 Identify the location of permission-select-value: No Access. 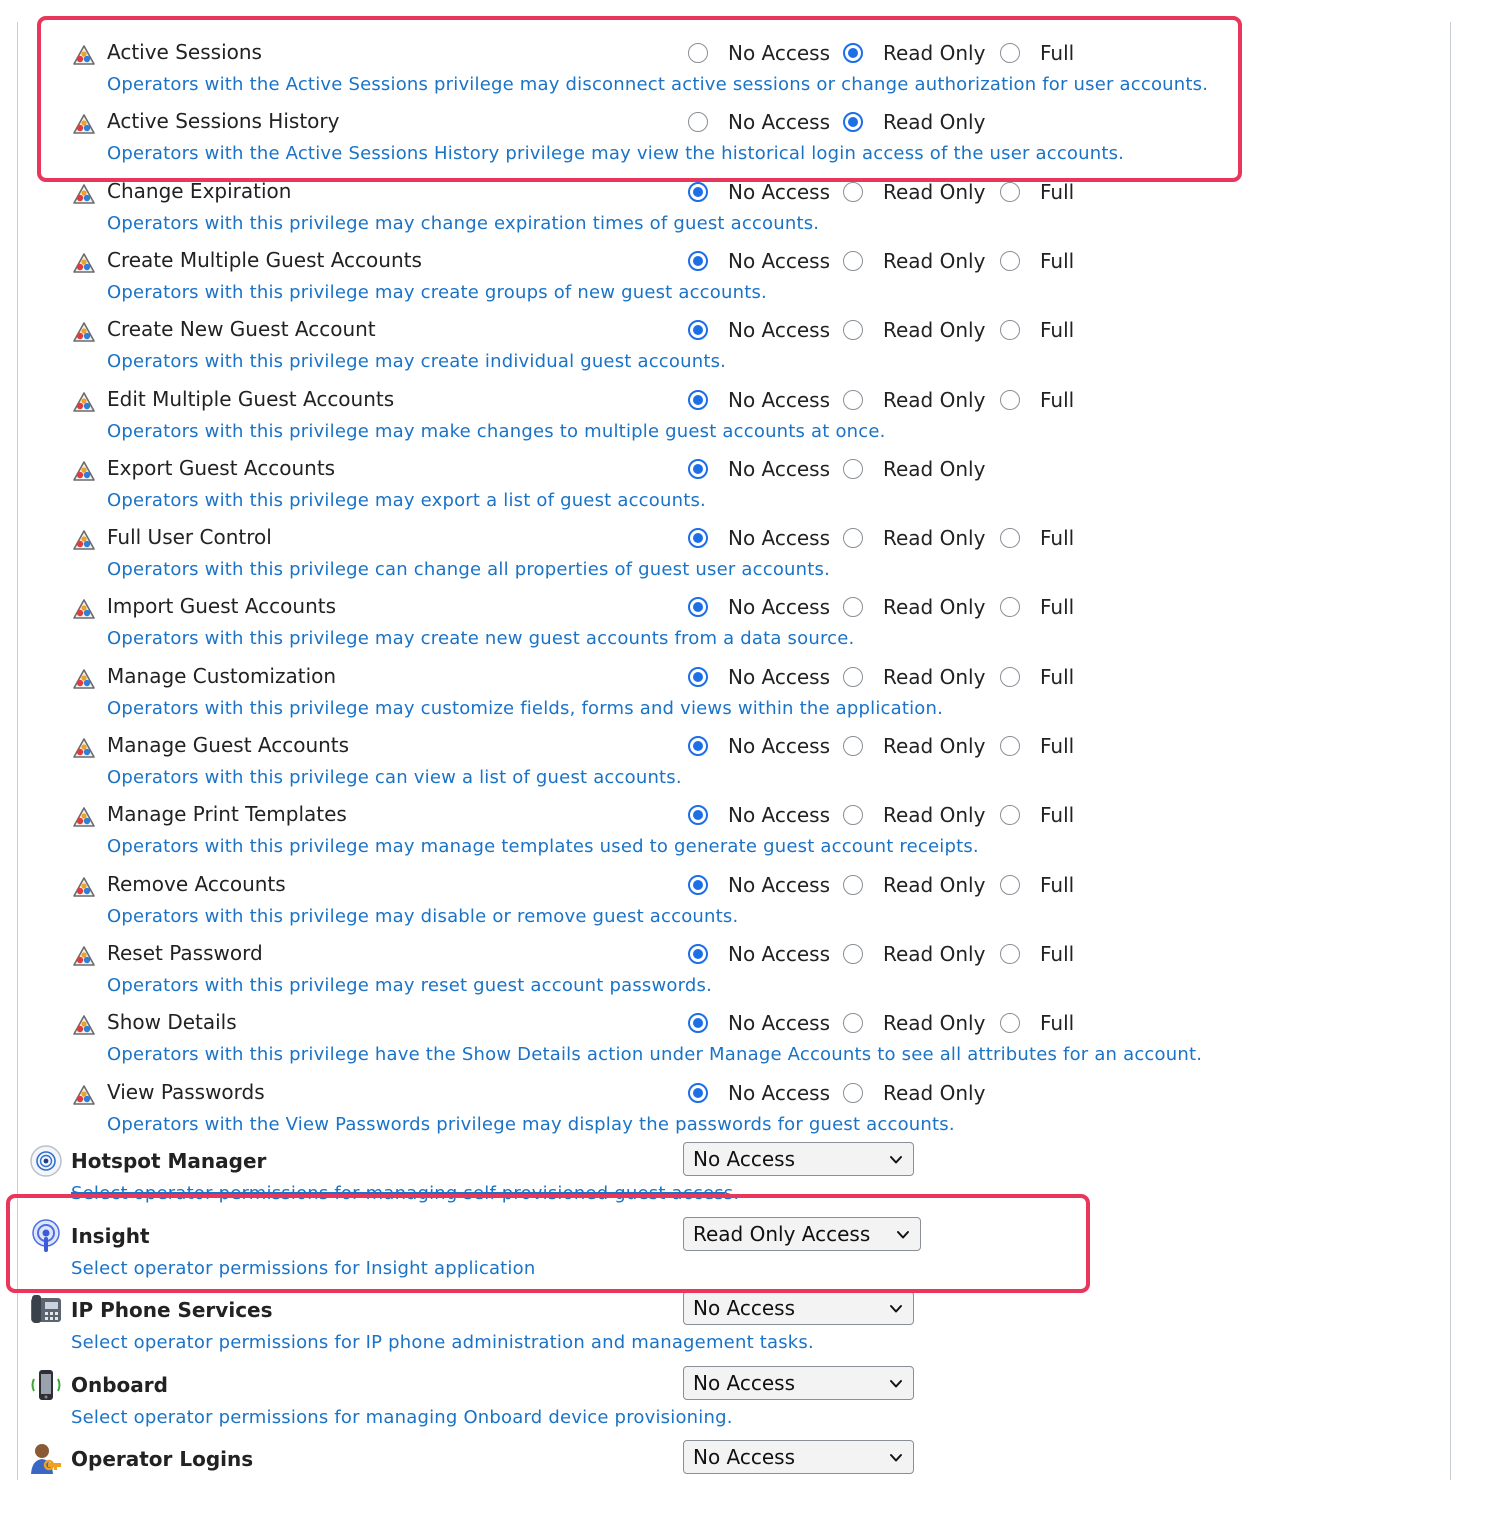
(744, 1308).